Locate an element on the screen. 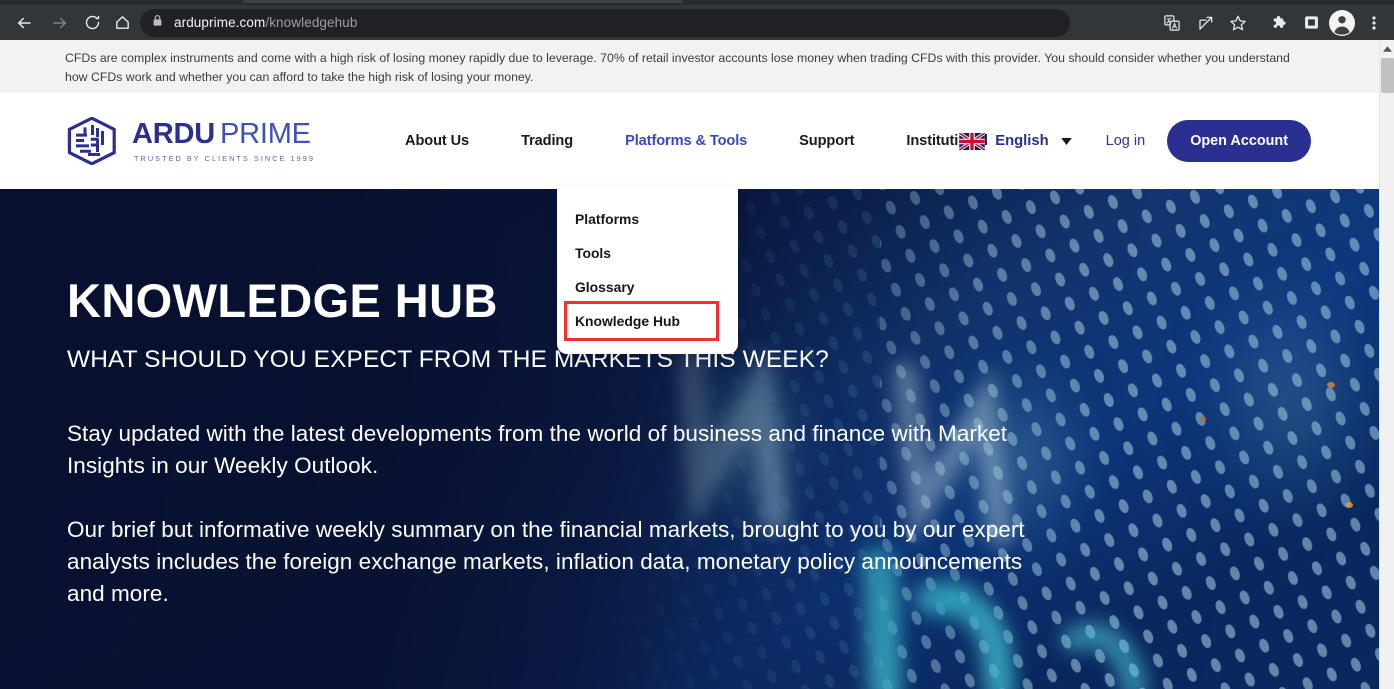 The height and width of the screenshot is (689, 1394). url-path: /knowledgehub is located at coordinates (311, 22).